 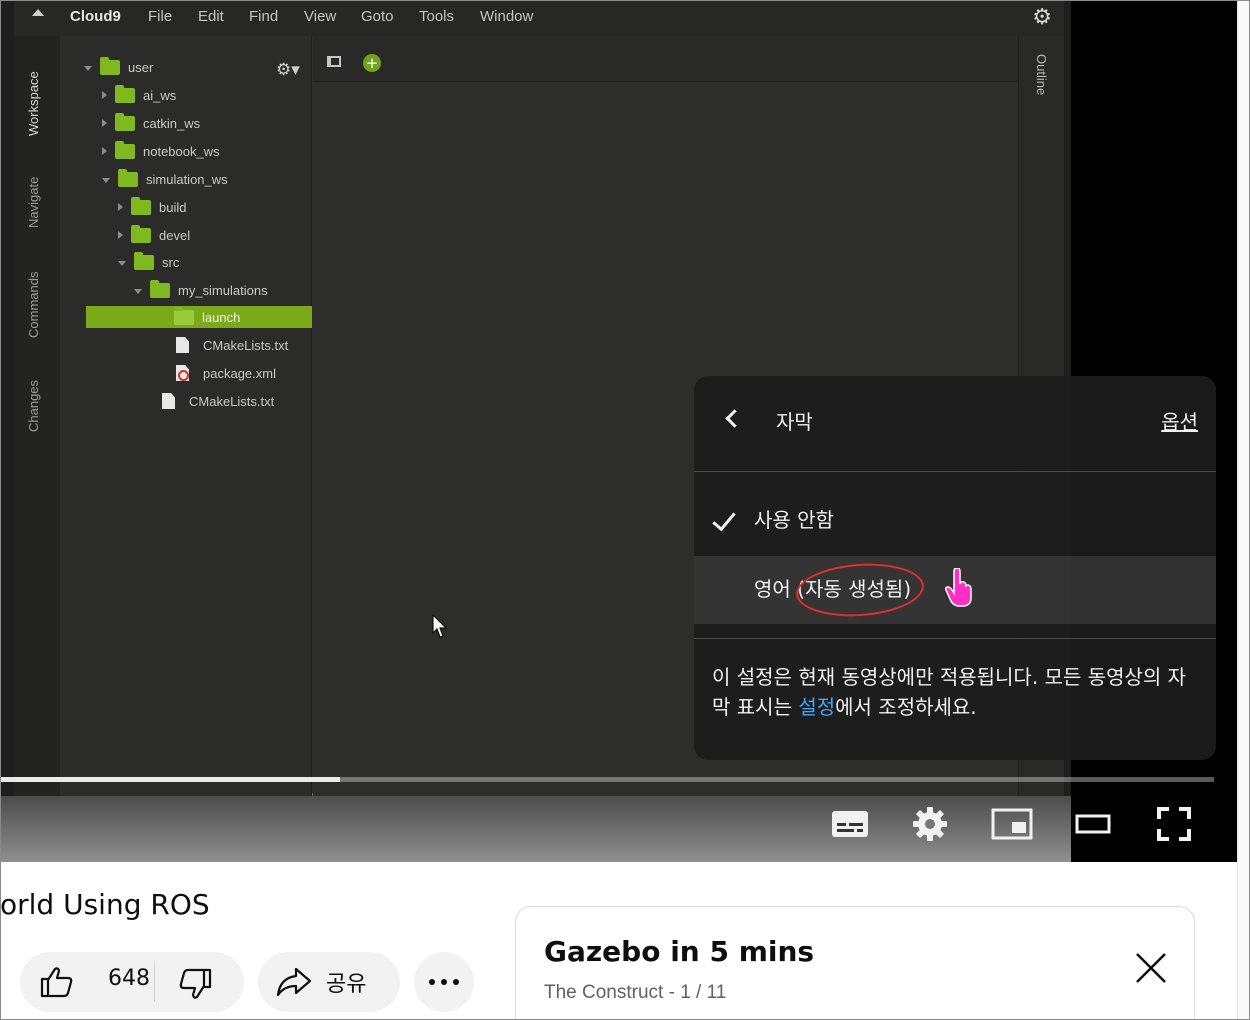 I want to click on miniplayer-button, so click(x=1012, y=824).